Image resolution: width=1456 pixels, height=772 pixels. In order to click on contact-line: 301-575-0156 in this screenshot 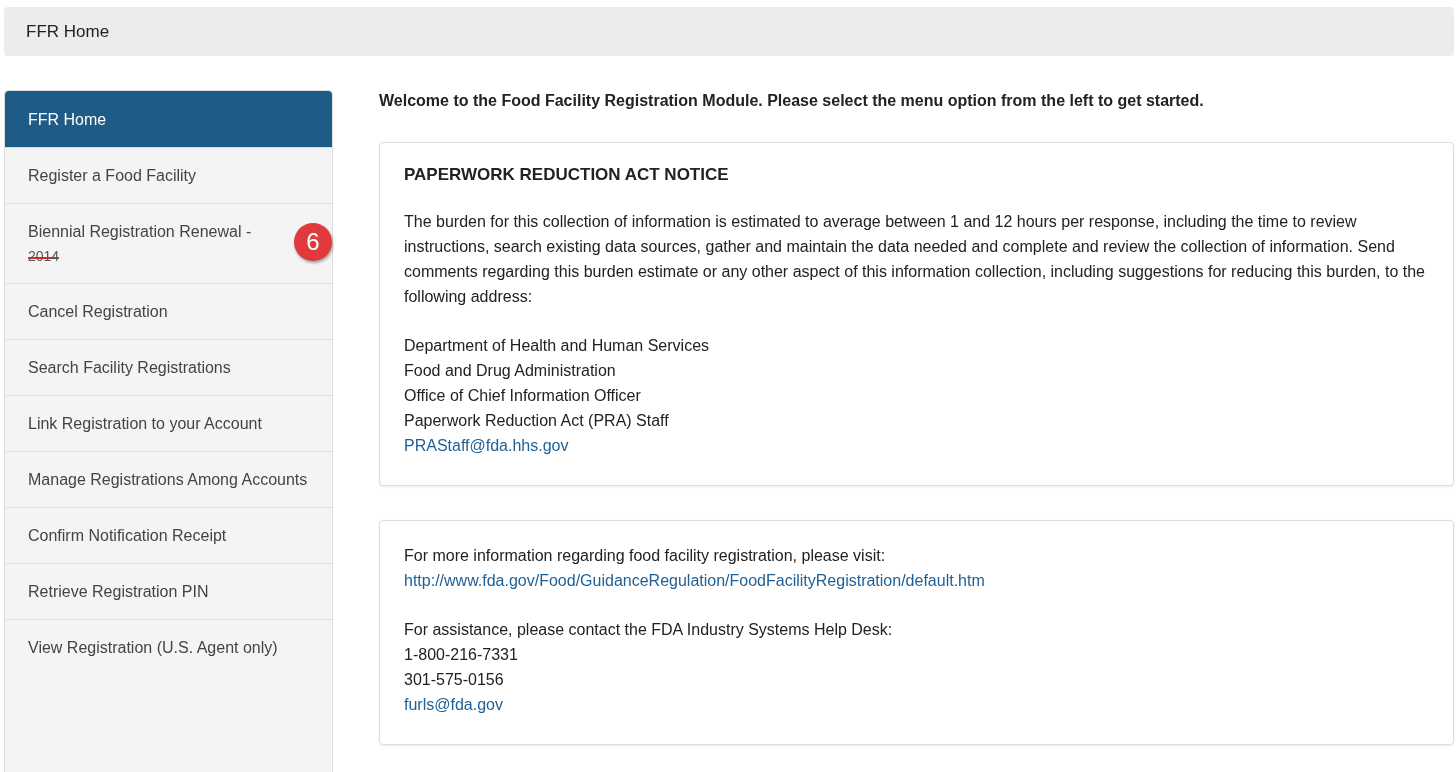, I will do `click(454, 679)`.